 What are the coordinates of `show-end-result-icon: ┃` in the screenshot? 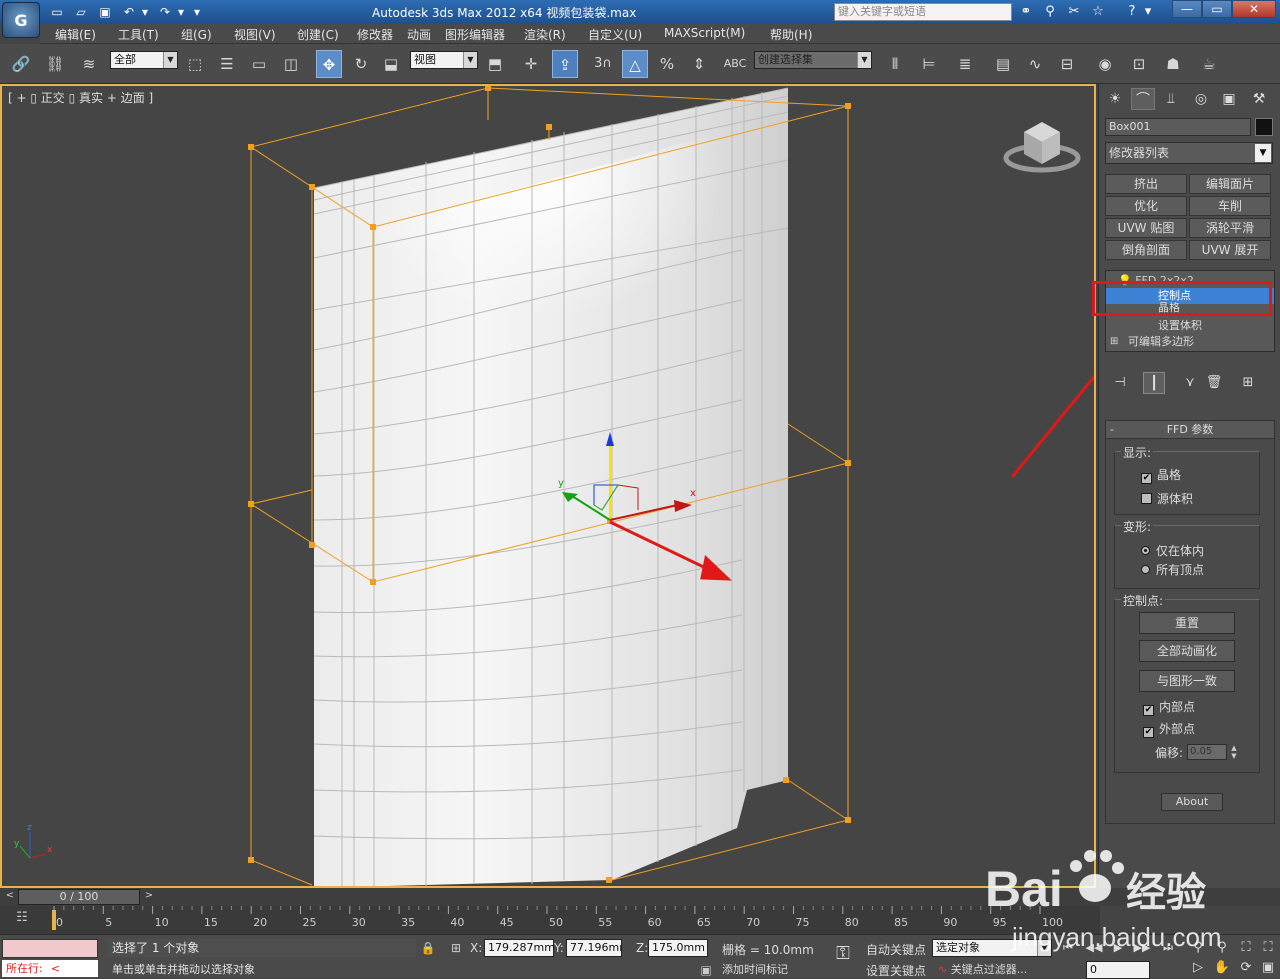 It's located at (1154, 383).